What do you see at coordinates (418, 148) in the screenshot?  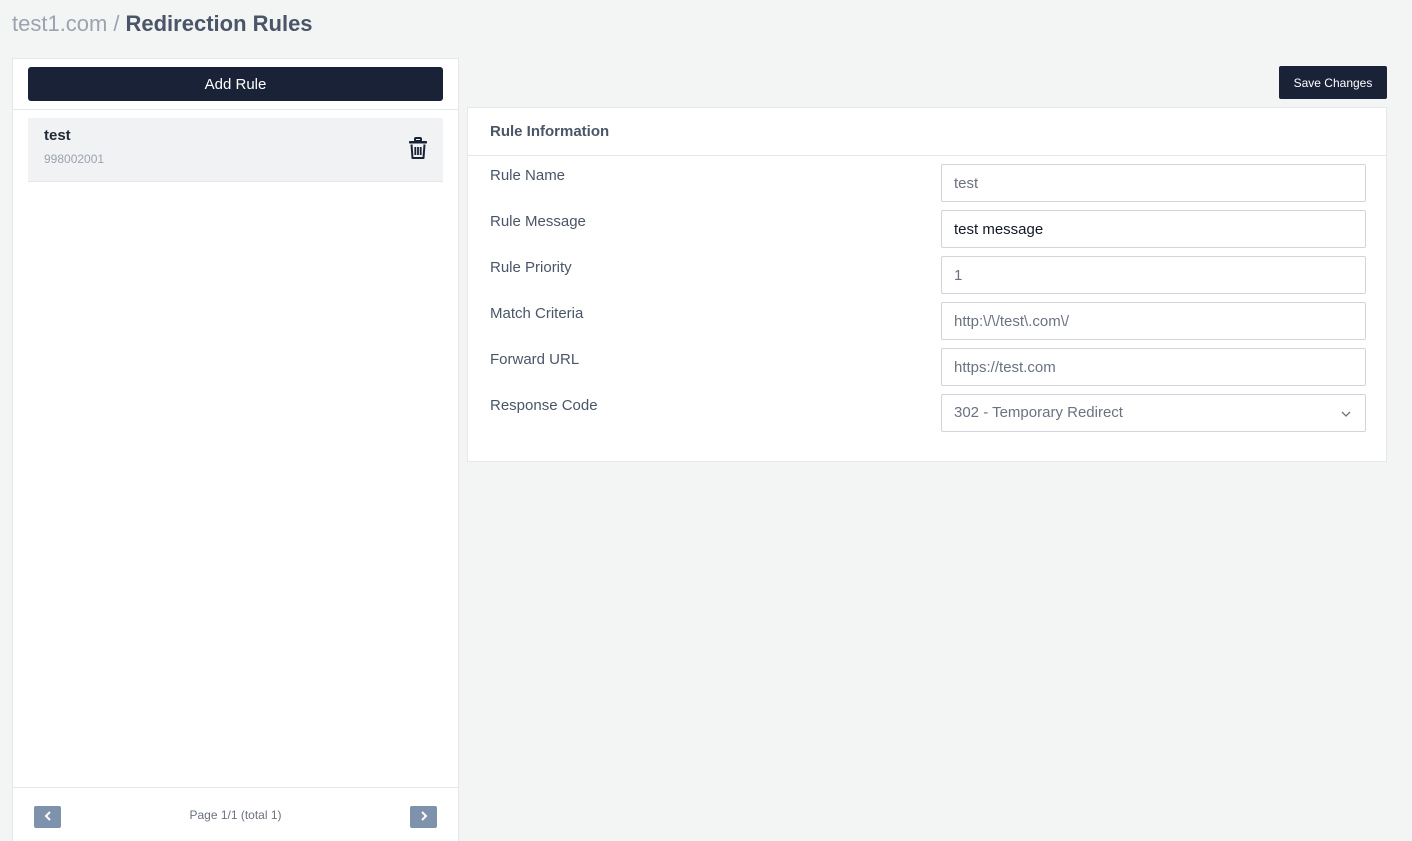 I see `trash-icon` at bounding box center [418, 148].